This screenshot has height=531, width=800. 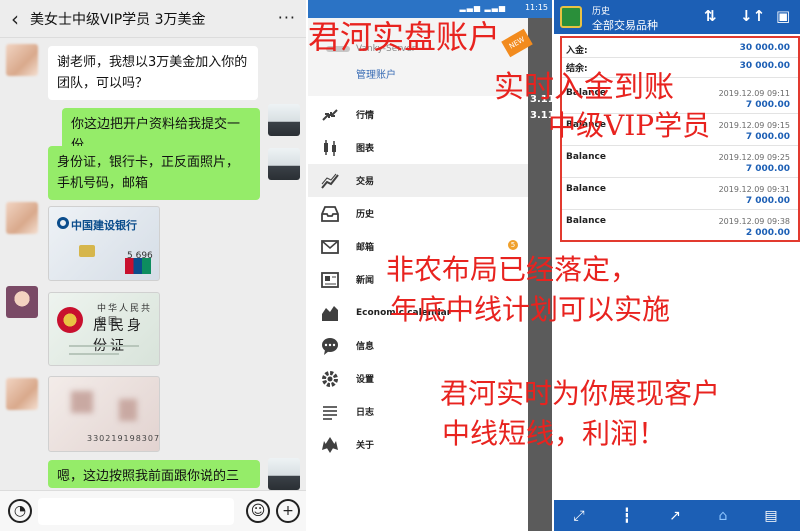 What do you see at coordinates (629, 125) in the screenshot?
I see `promo-line-3: 中级VIP学员` at bounding box center [629, 125].